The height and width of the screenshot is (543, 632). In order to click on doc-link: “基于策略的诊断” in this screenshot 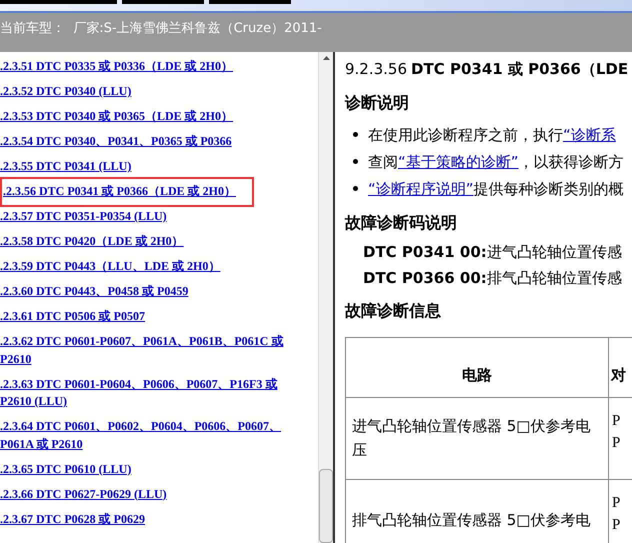, I will do `click(458, 162)`.